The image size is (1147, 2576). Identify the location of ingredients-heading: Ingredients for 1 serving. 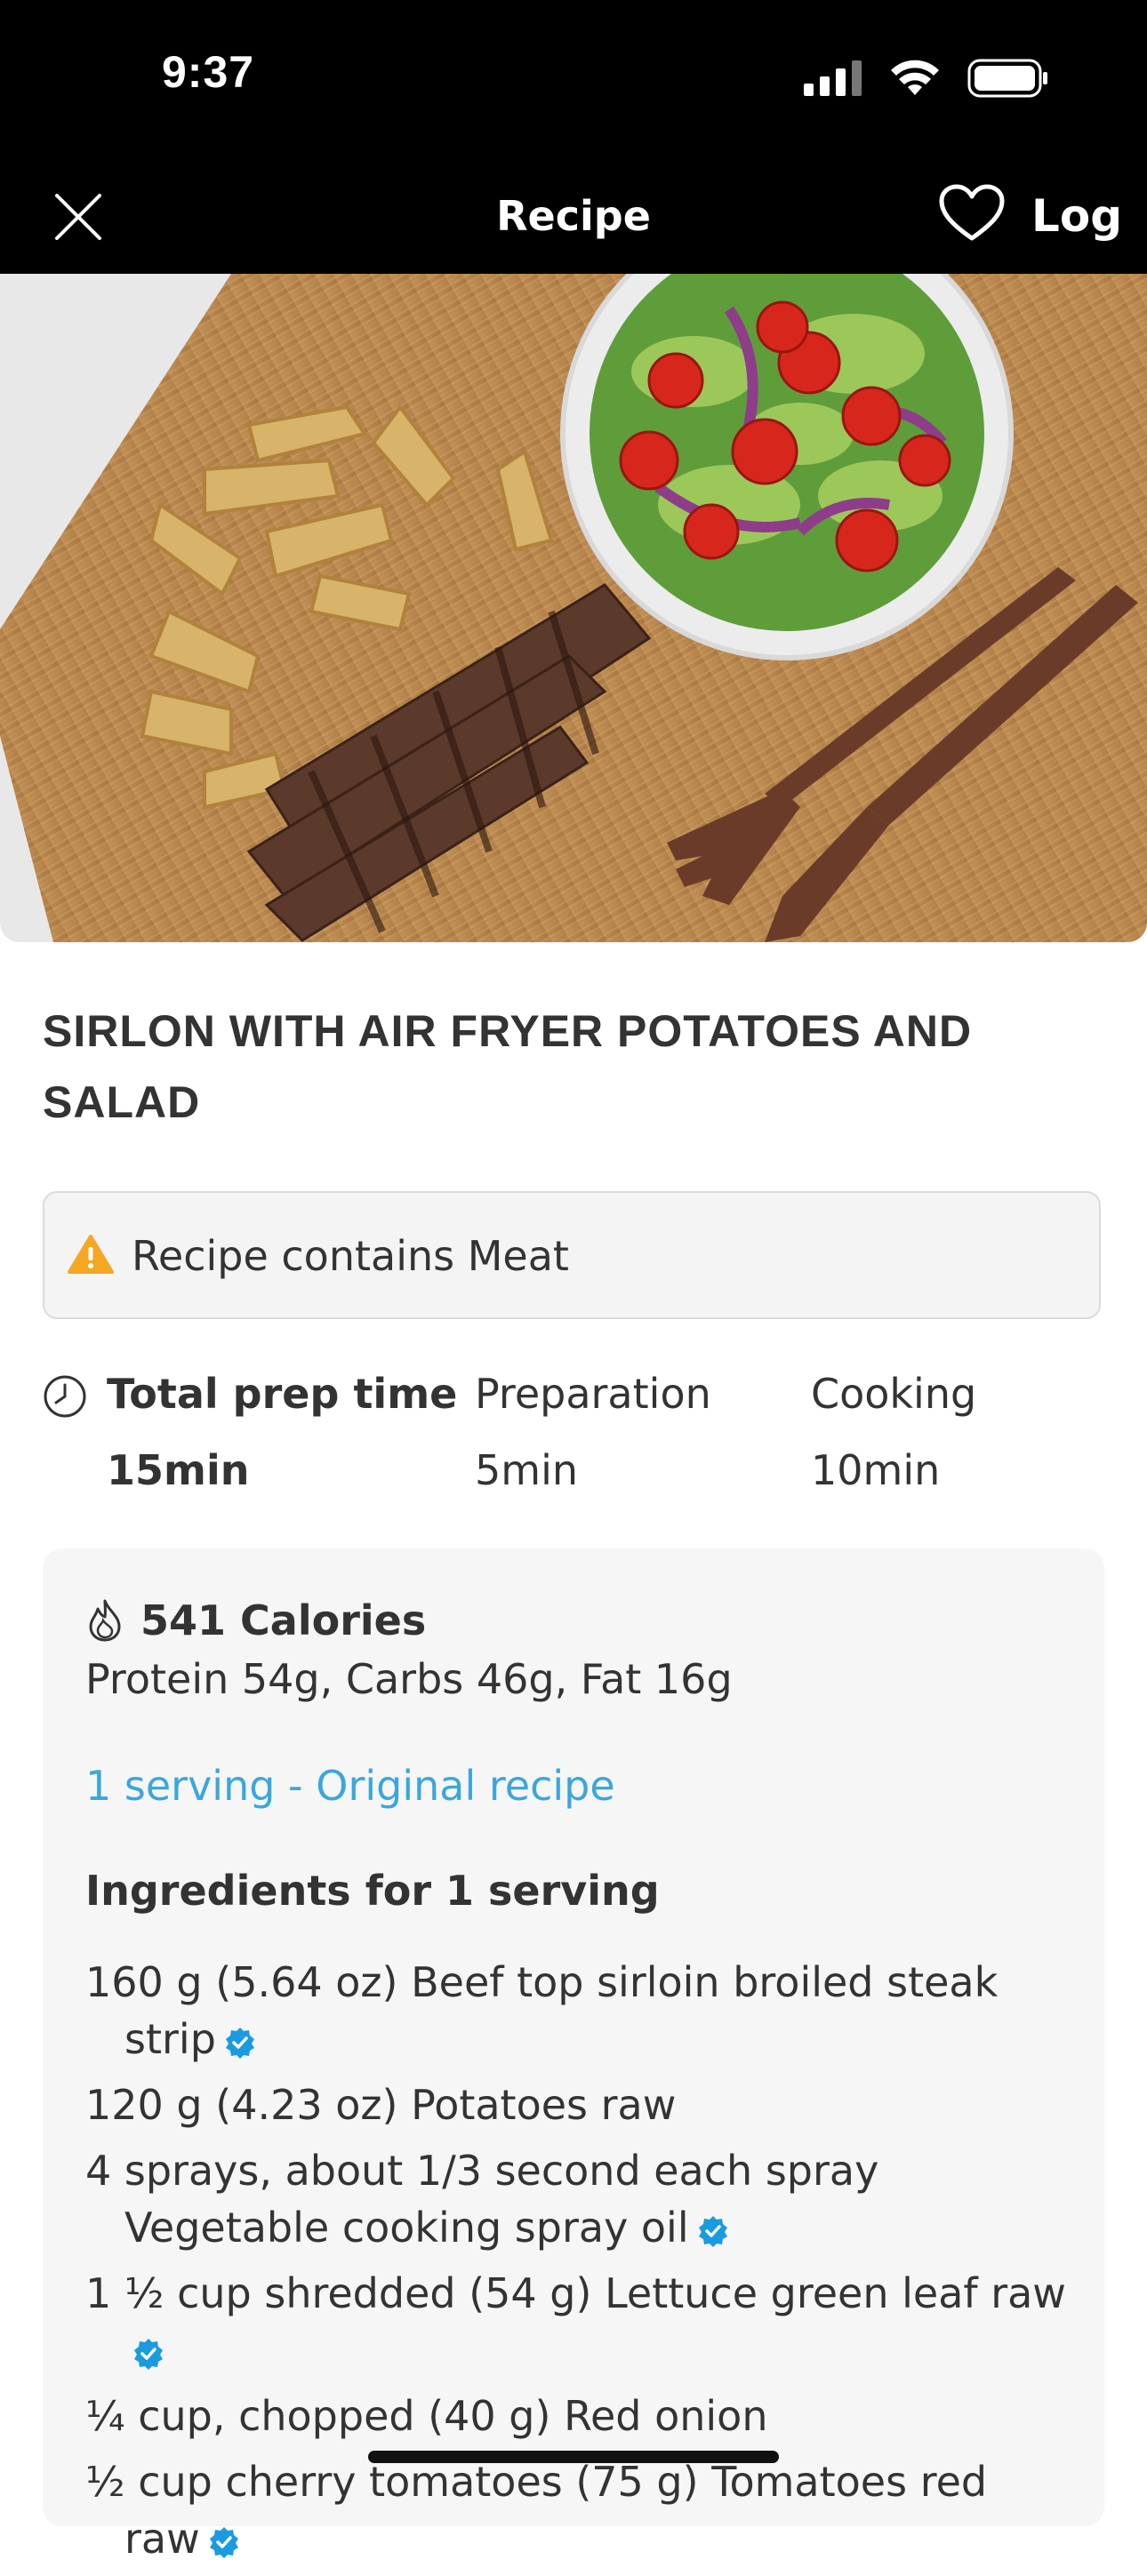
(372, 1891).